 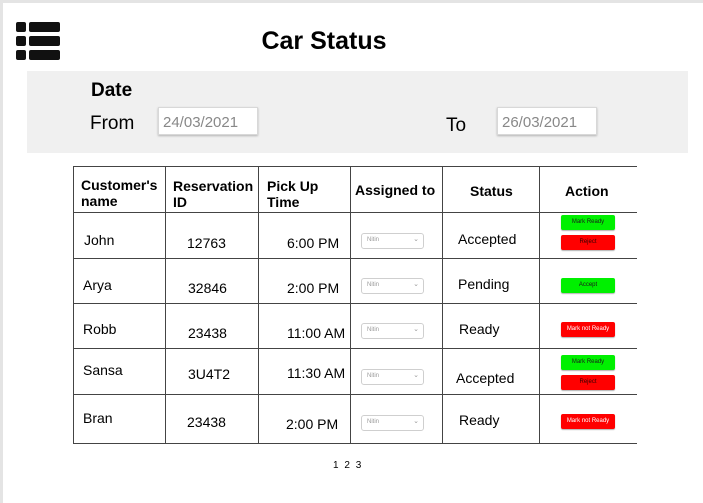 I want to click on table-border-bottom, so click(x=355, y=443).